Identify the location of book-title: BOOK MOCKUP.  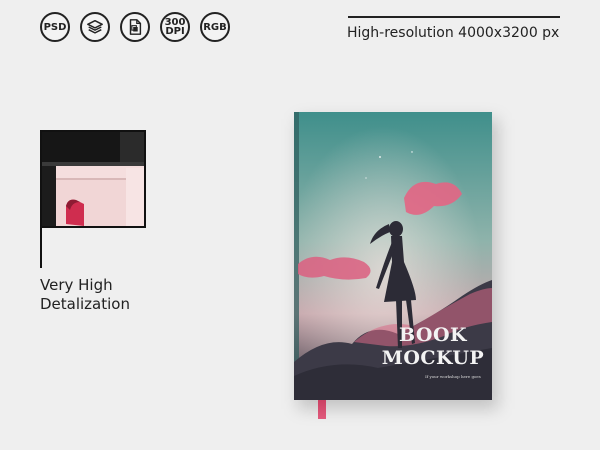
(433, 347).